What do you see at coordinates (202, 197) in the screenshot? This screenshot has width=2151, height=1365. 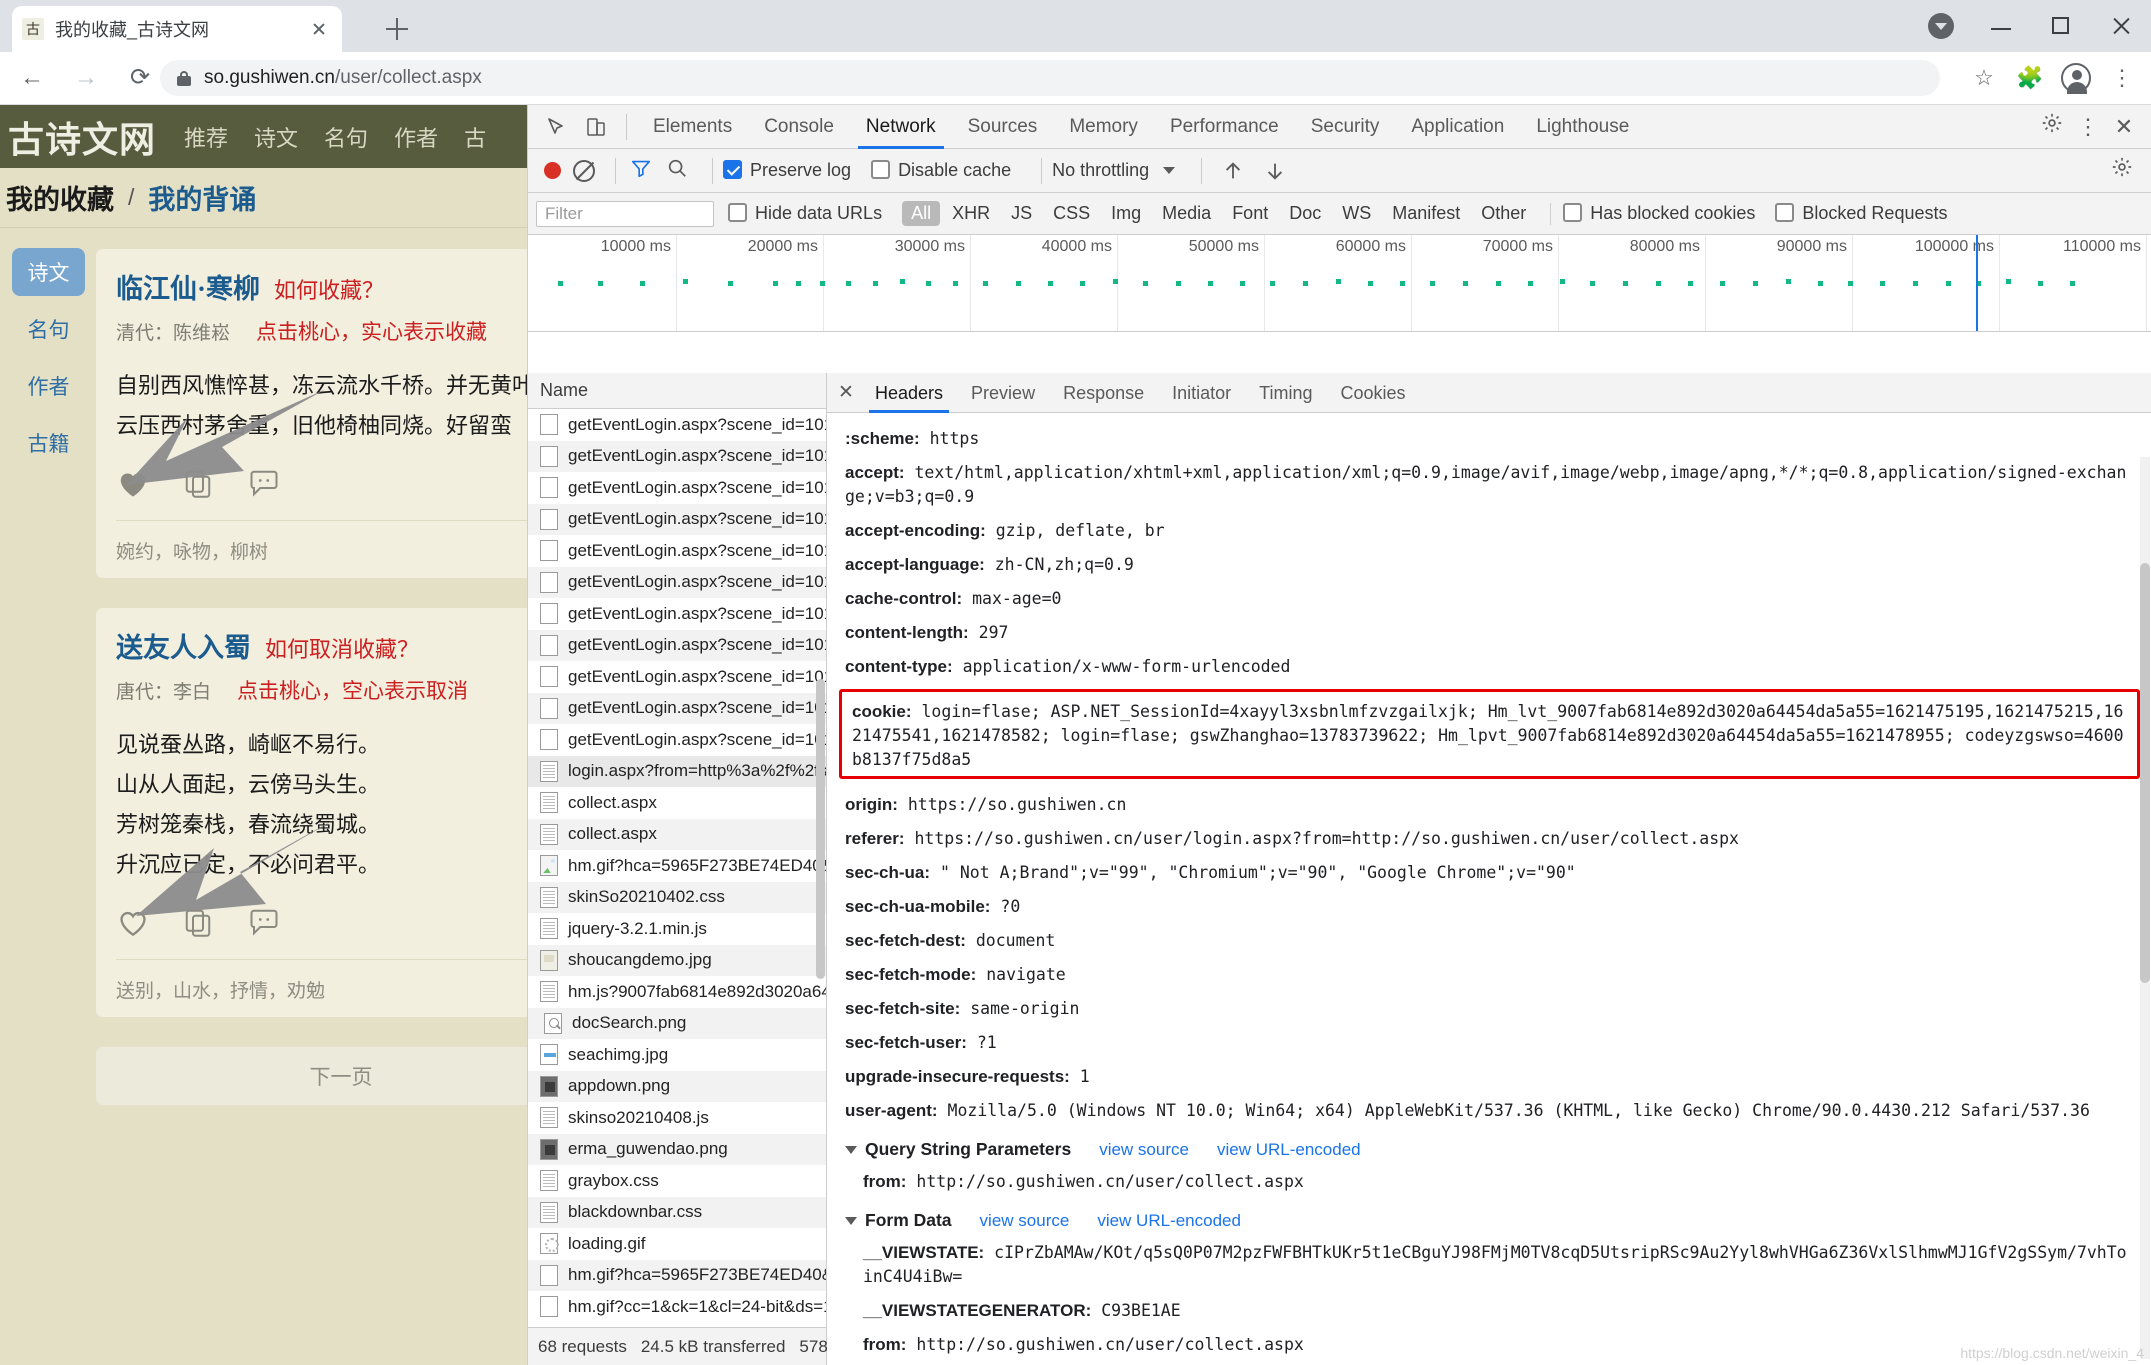 I see `breadcrumb-link-recitation: 我的背诵` at bounding box center [202, 197].